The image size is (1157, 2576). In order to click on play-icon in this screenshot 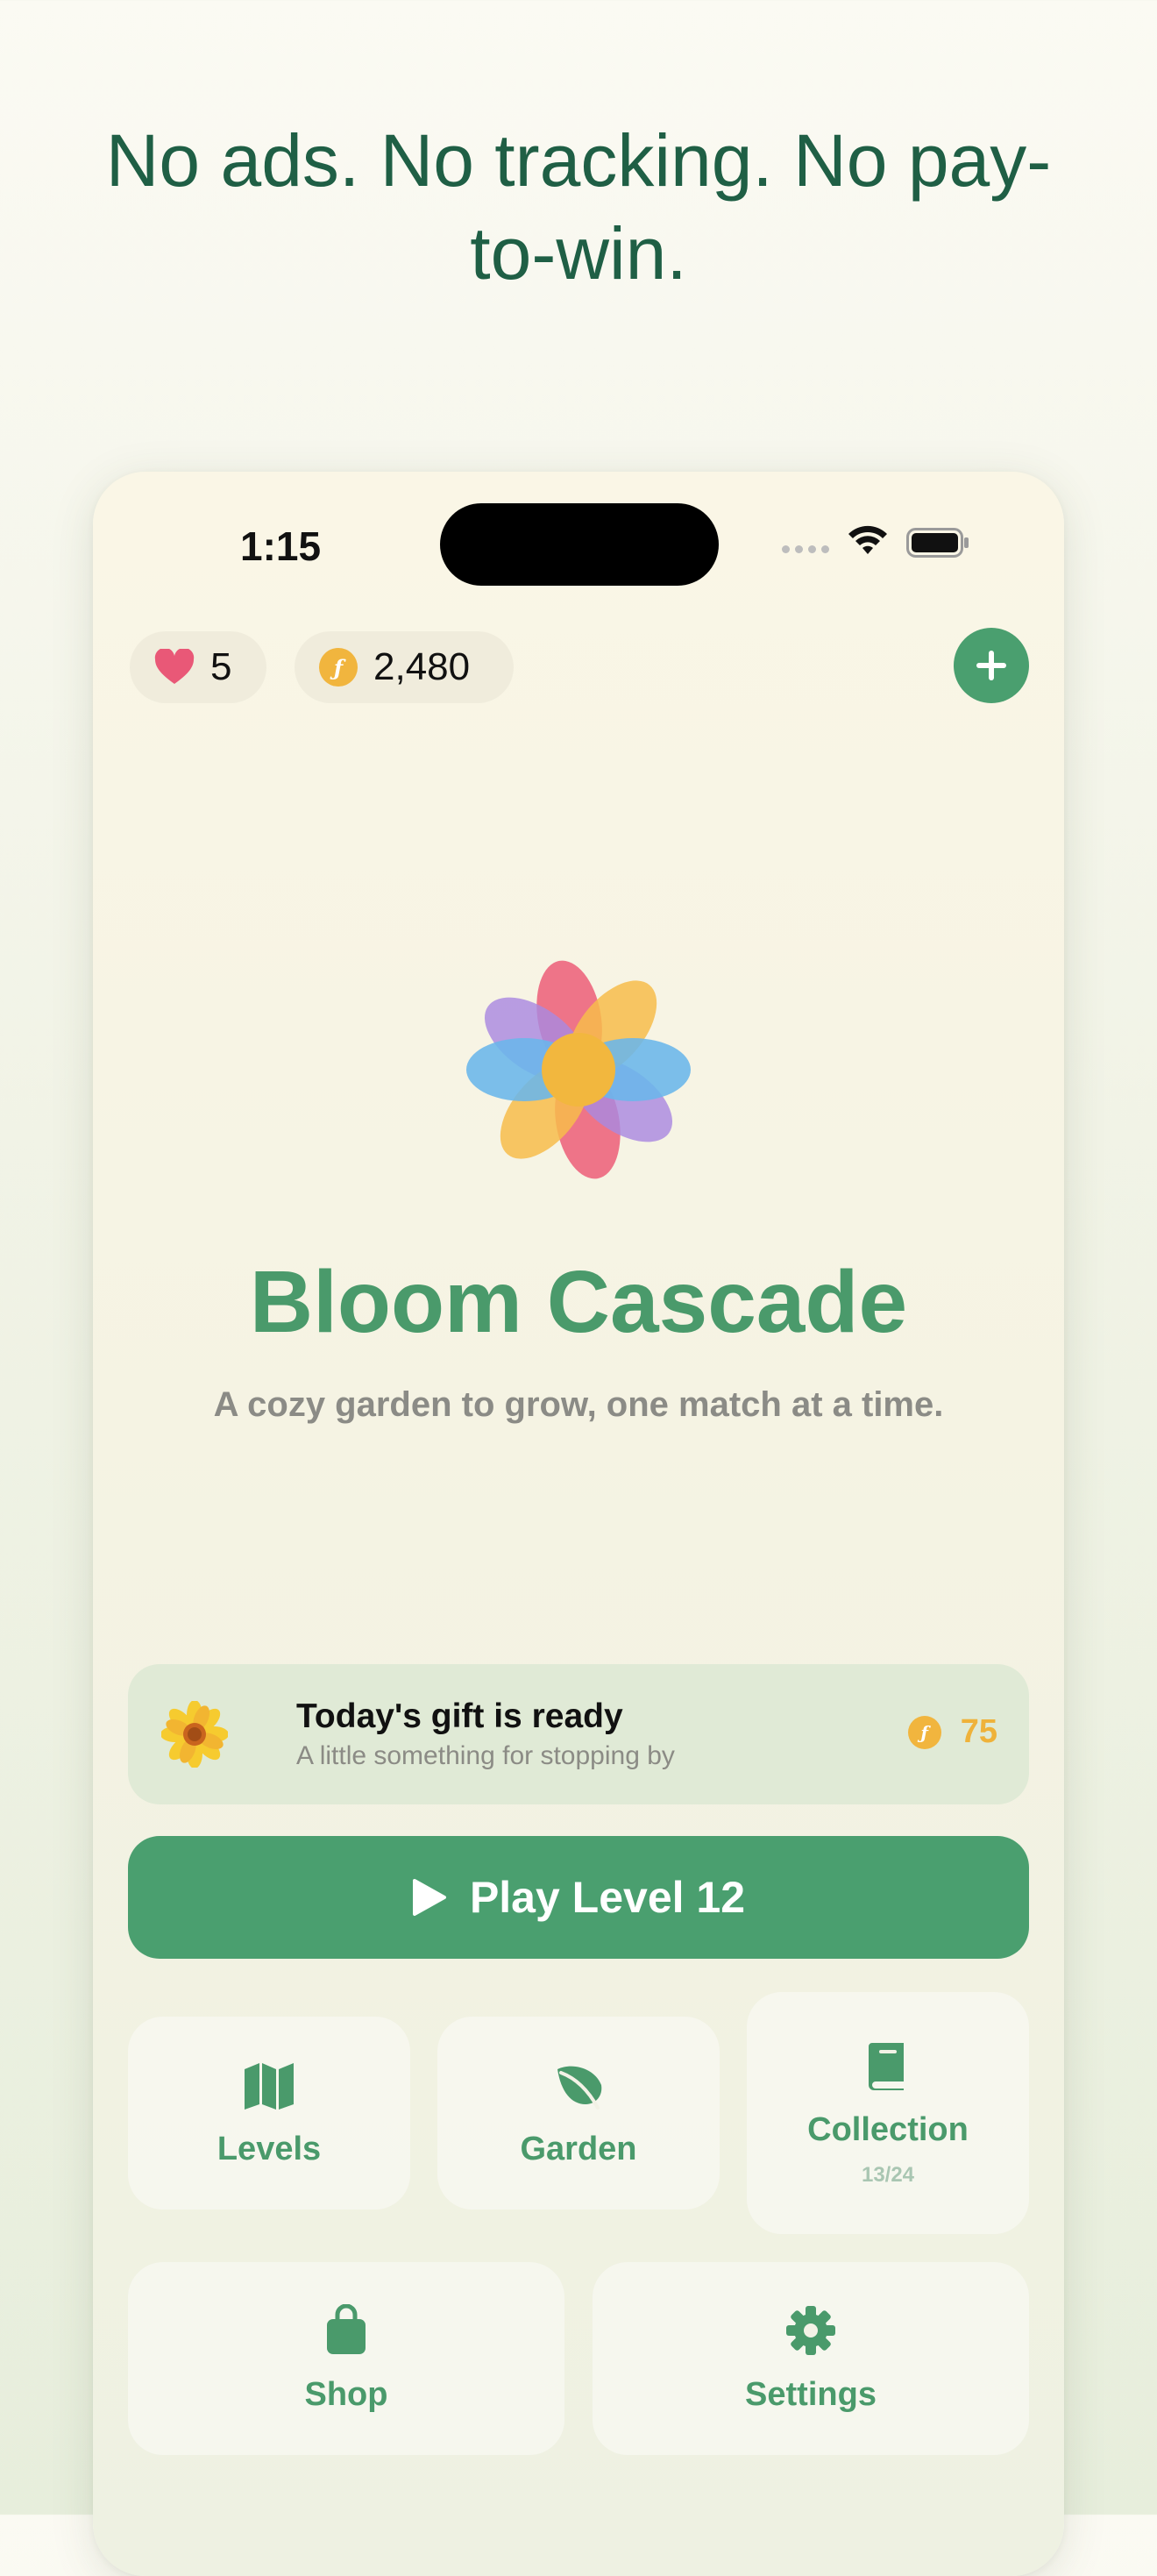, I will do `click(429, 1897)`.